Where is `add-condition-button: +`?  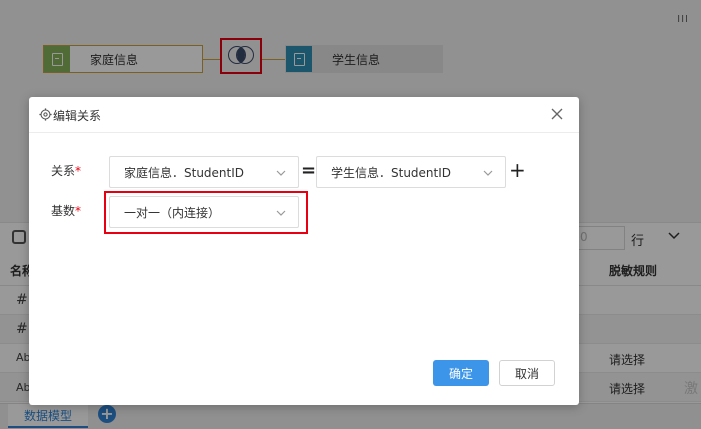 add-condition-button: + is located at coordinates (517, 170).